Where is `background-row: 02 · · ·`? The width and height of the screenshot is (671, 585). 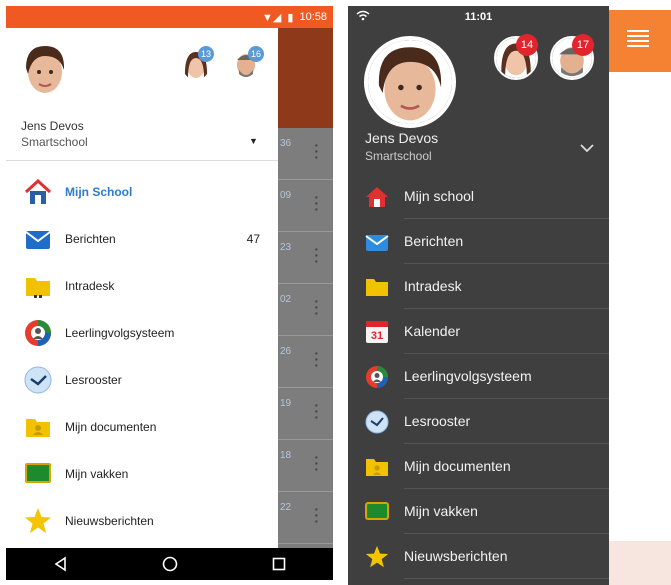
background-row: 02 · · · is located at coordinates (305, 310).